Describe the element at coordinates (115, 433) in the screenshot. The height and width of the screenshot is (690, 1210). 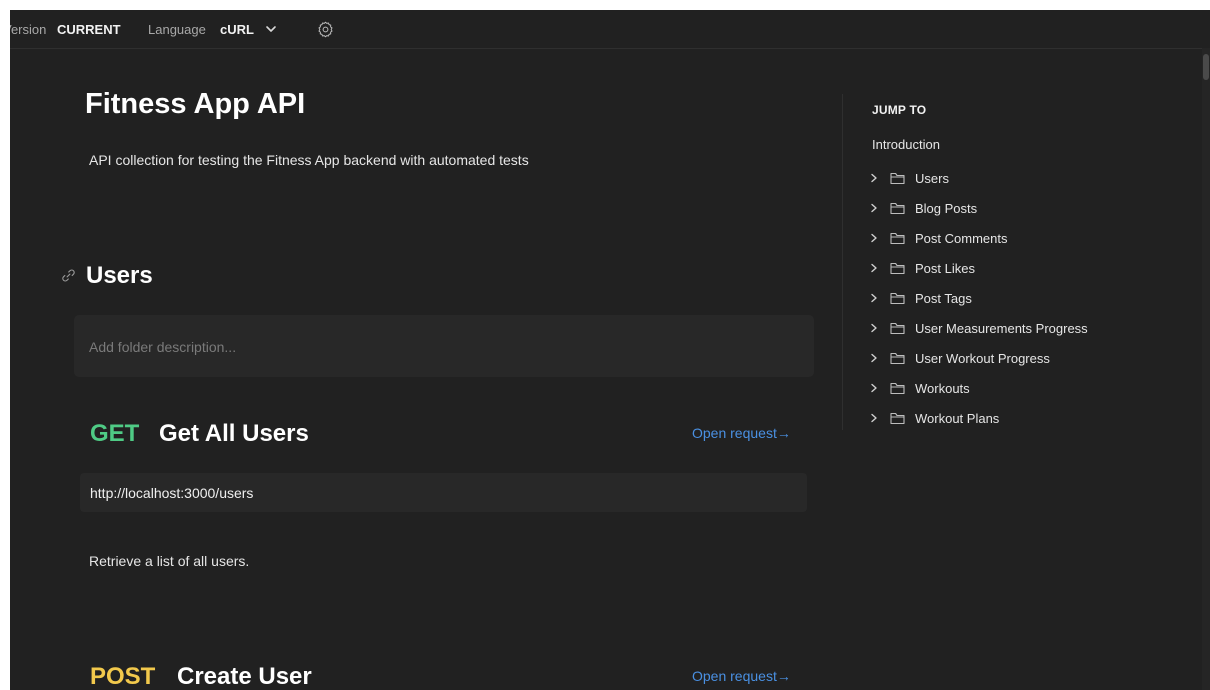
I see `request-method-get: GET` at that location.